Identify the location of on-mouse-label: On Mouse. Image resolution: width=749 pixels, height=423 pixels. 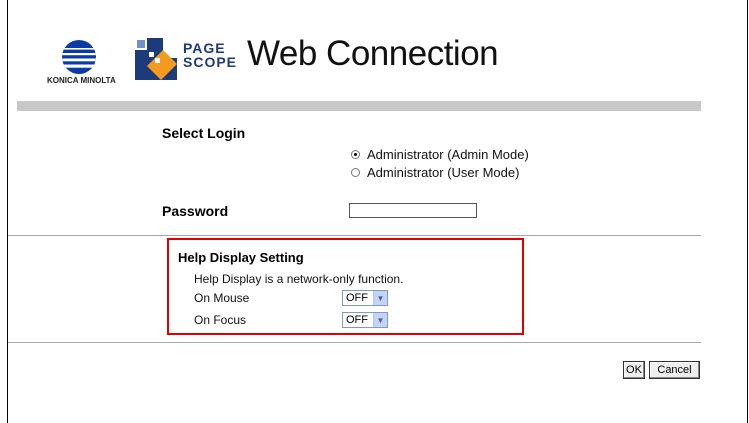
(222, 298).